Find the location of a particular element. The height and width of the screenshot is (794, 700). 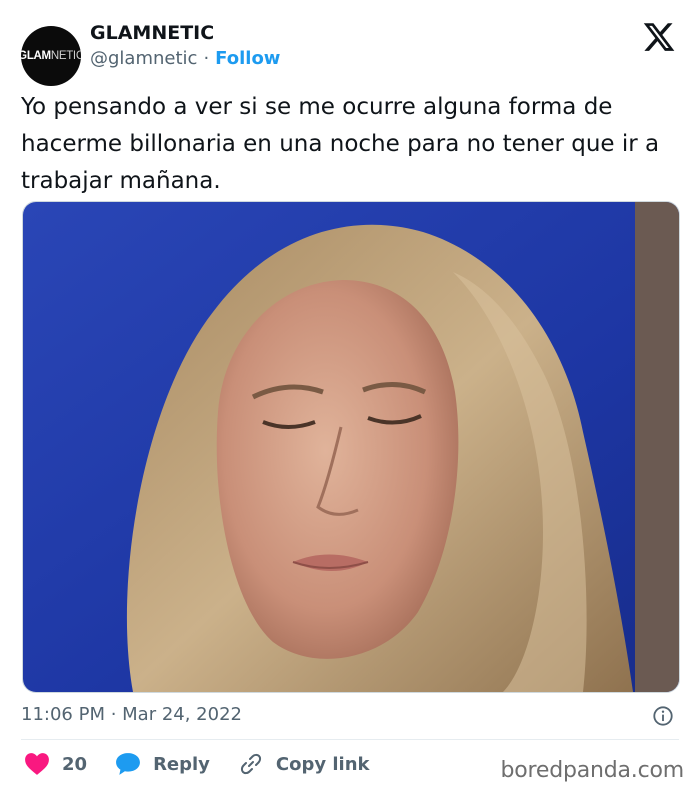

copy-link-button: Copy link is located at coordinates (304, 764).